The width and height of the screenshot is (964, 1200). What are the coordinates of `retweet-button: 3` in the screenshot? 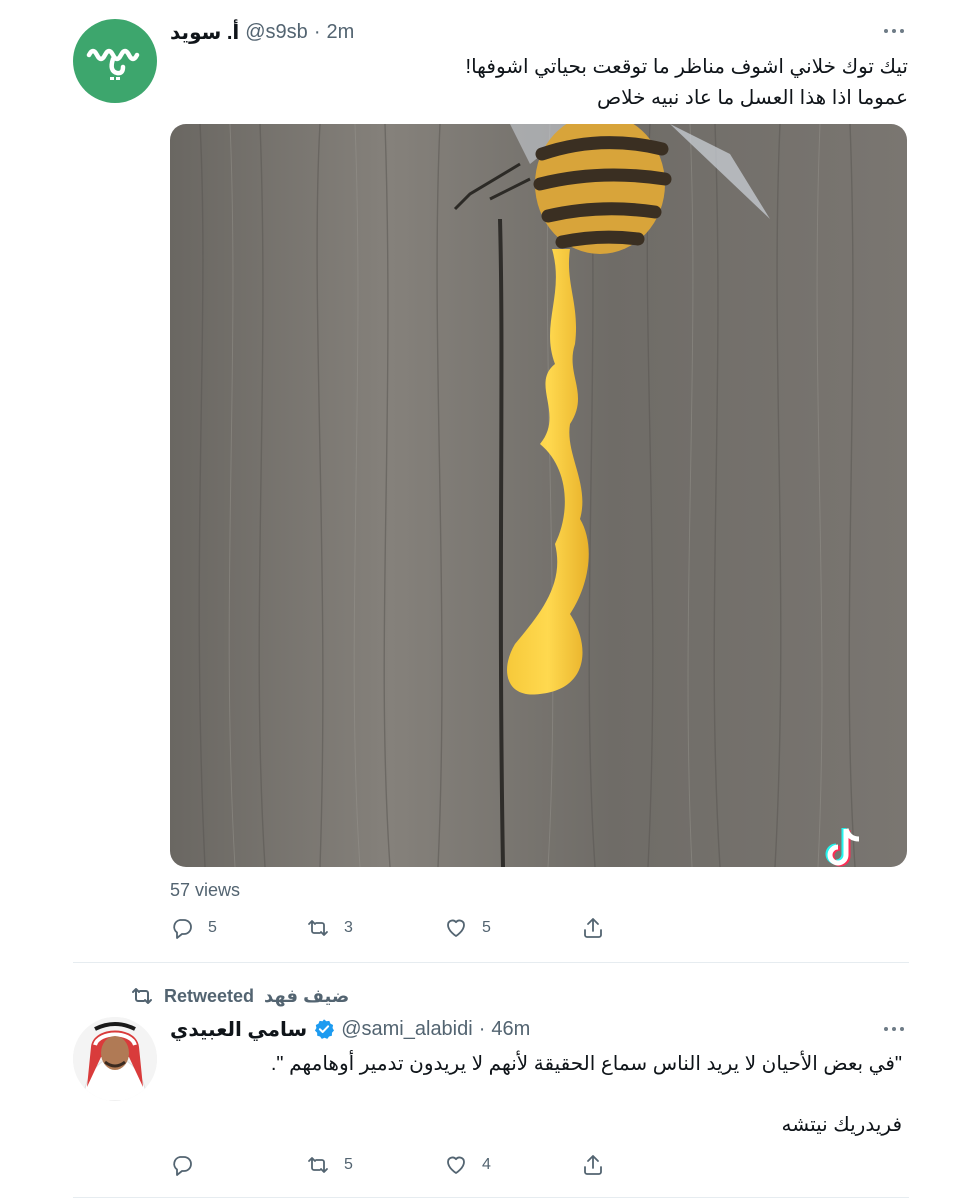 It's located at (329, 928).